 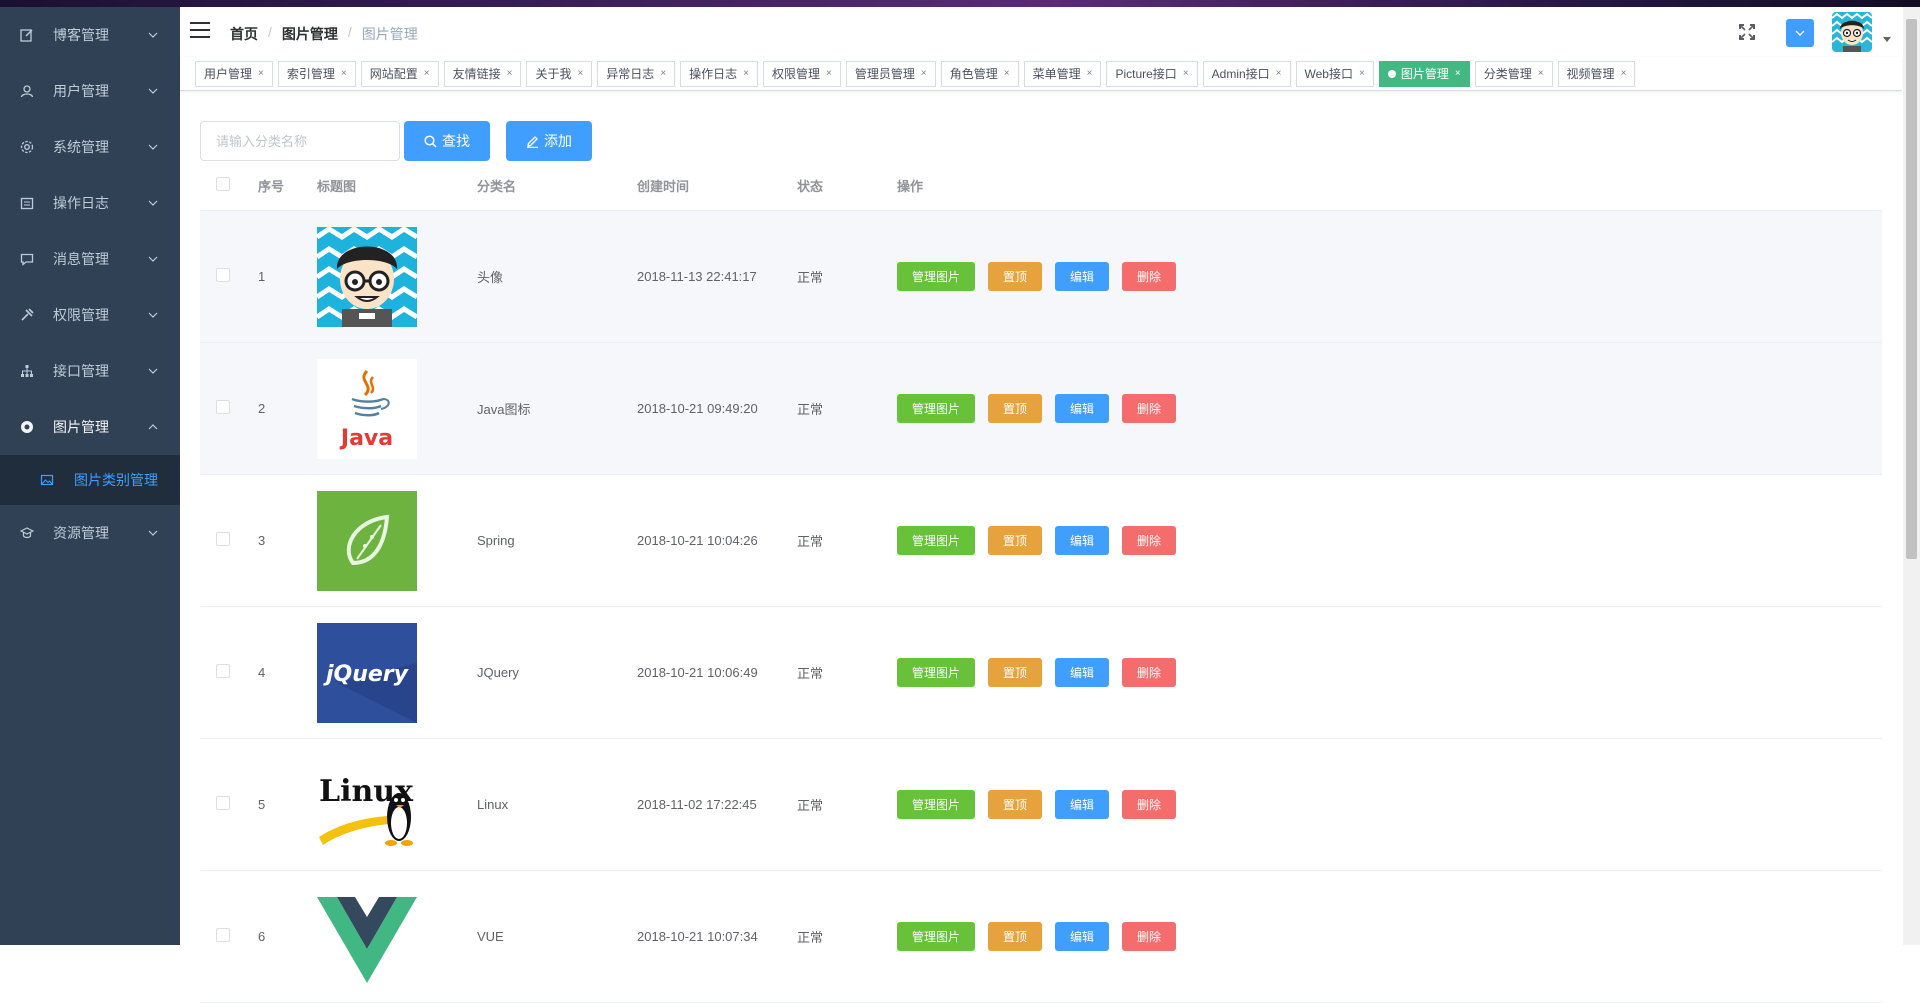 I want to click on sidebar-item-system: 系统管理, so click(x=90, y=147).